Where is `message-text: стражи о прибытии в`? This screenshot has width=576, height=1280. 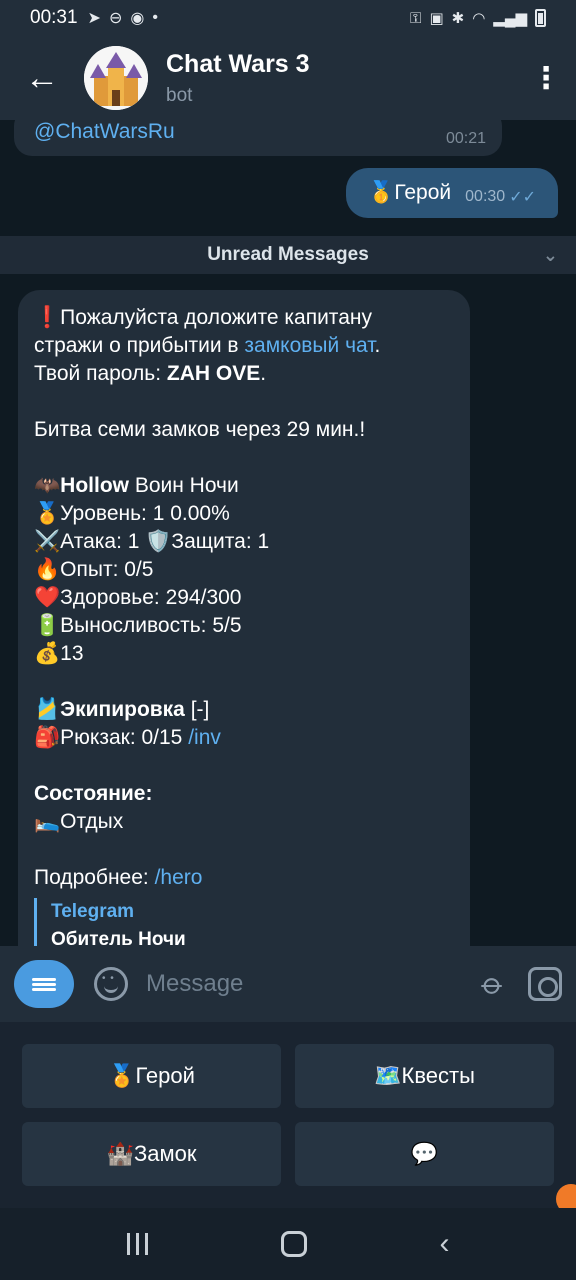 message-text: стражи о прибытии в is located at coordinates (139, 345).